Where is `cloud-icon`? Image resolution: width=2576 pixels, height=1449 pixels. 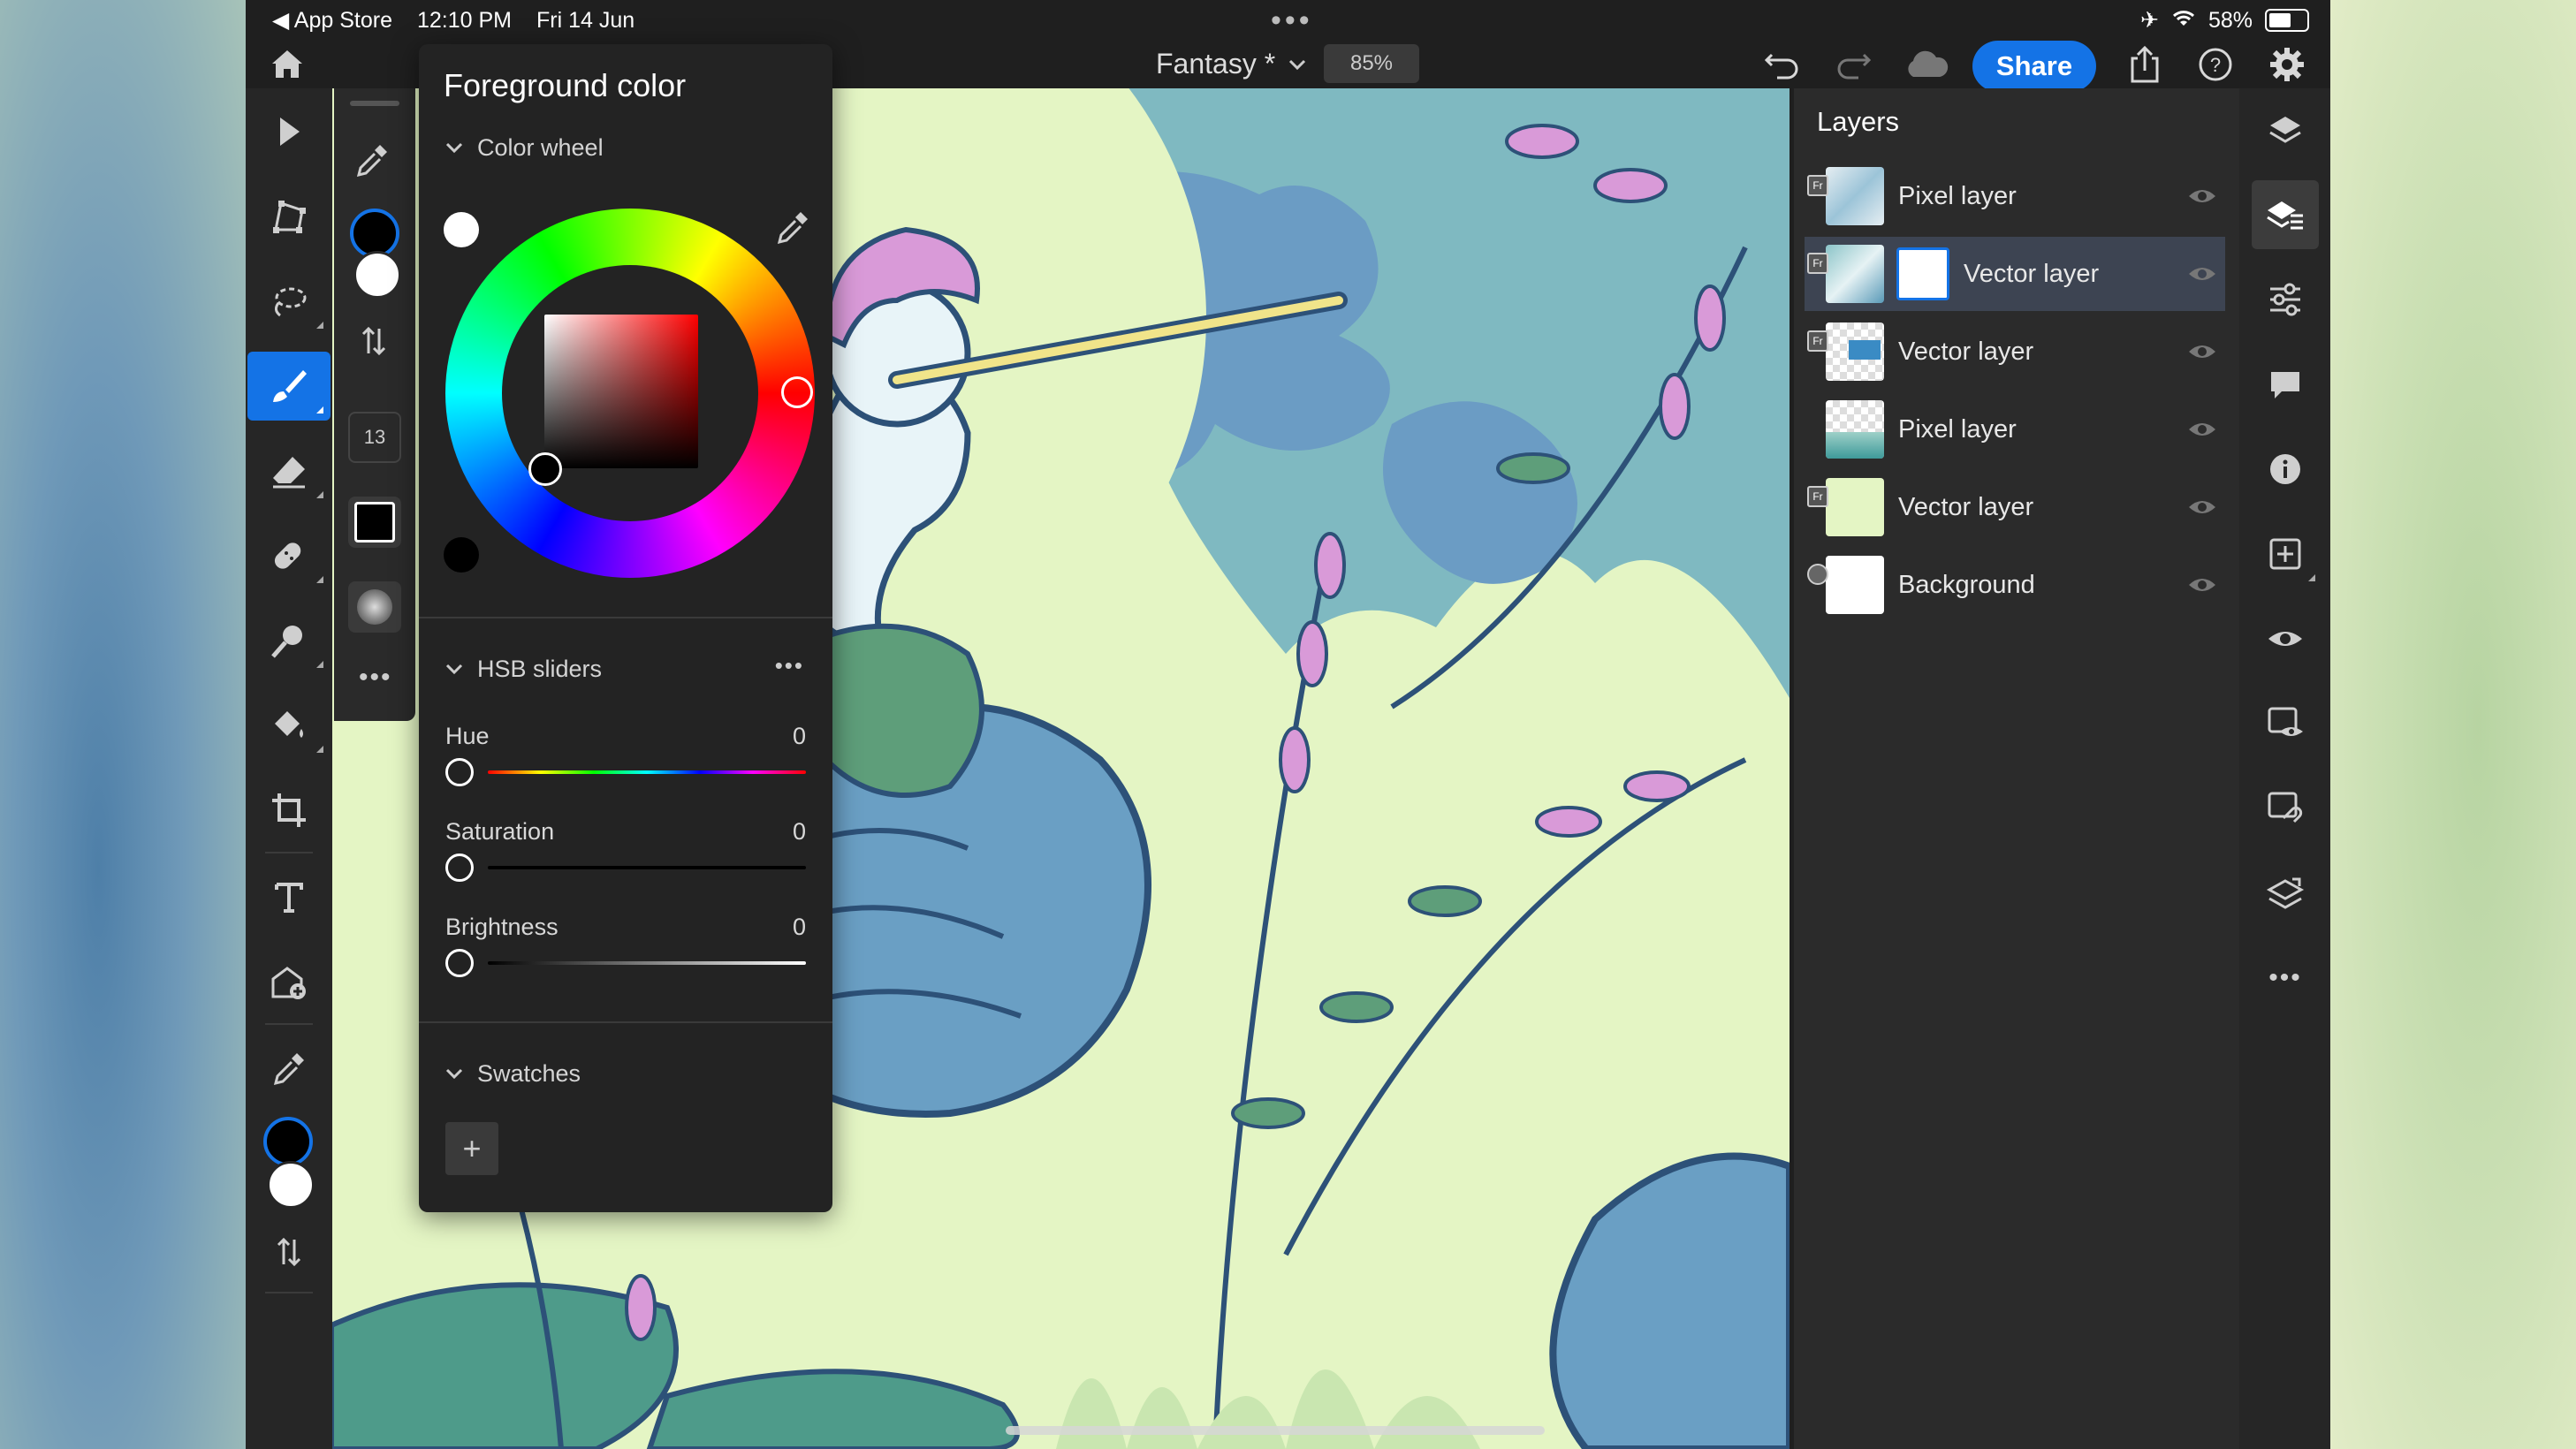
cloud-icon is located at coordinates (1925, 64).